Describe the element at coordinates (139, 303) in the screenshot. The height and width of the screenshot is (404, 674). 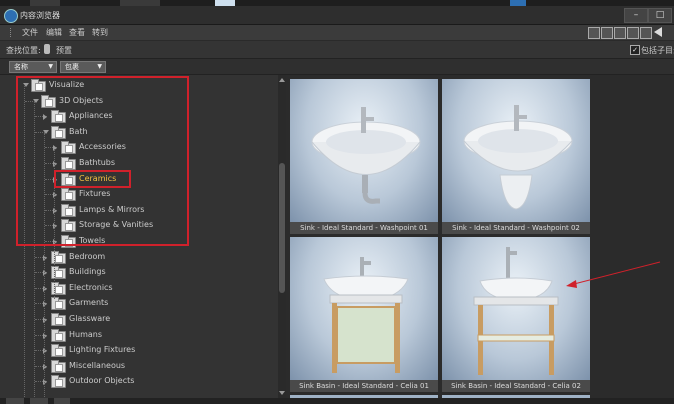
I see `tree-item: Garments` at that location.